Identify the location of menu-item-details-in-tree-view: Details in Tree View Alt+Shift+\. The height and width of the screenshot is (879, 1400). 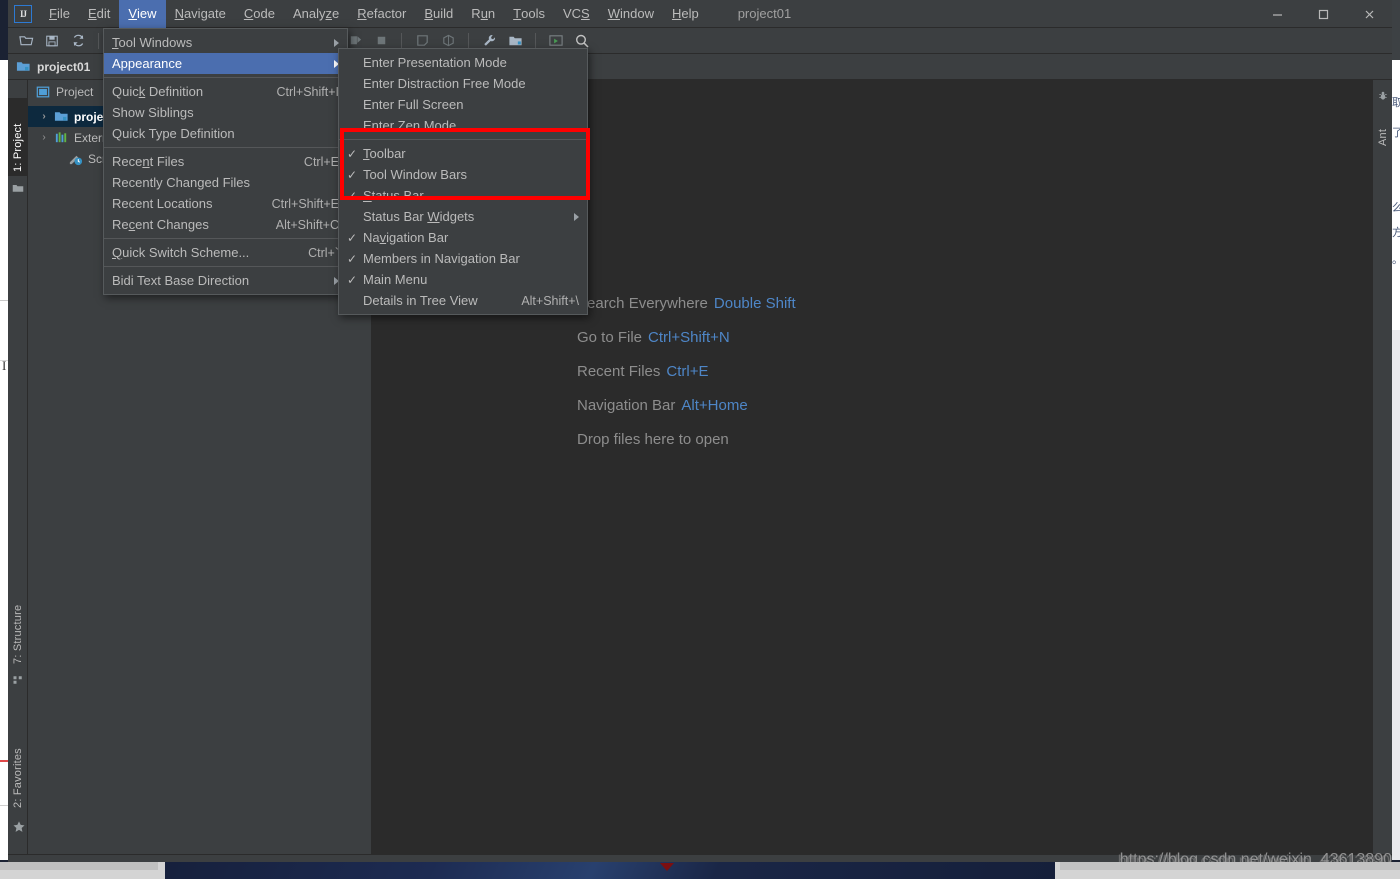
(463, 300).